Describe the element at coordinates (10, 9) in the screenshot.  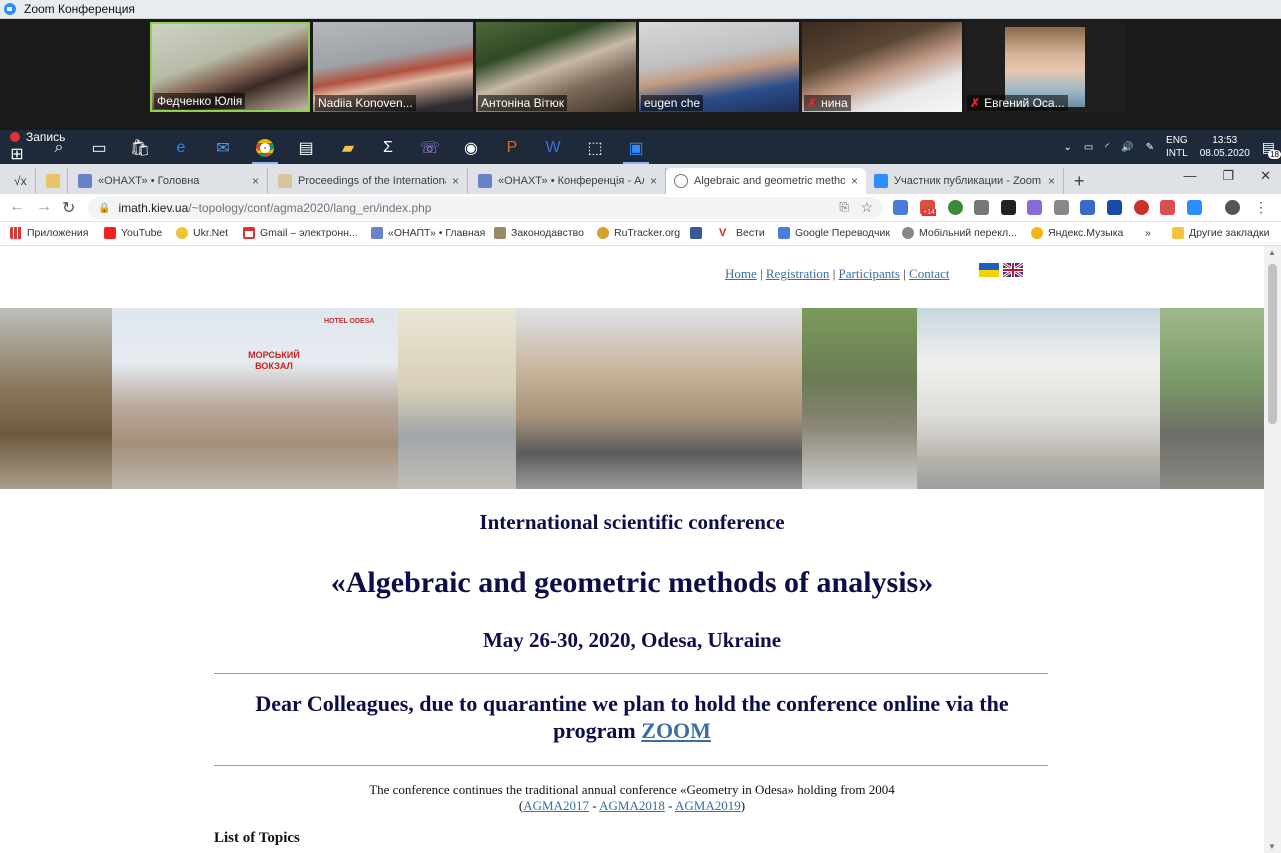
I see `zoom-icon` at that location.